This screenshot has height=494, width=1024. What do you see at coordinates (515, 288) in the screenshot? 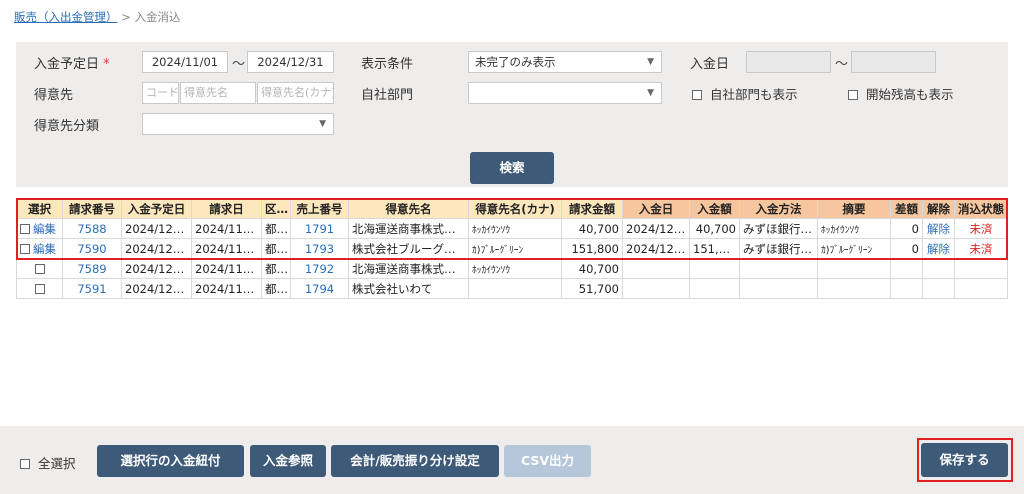
I see `customer-kana-cell` at bounding box center [515, 288].